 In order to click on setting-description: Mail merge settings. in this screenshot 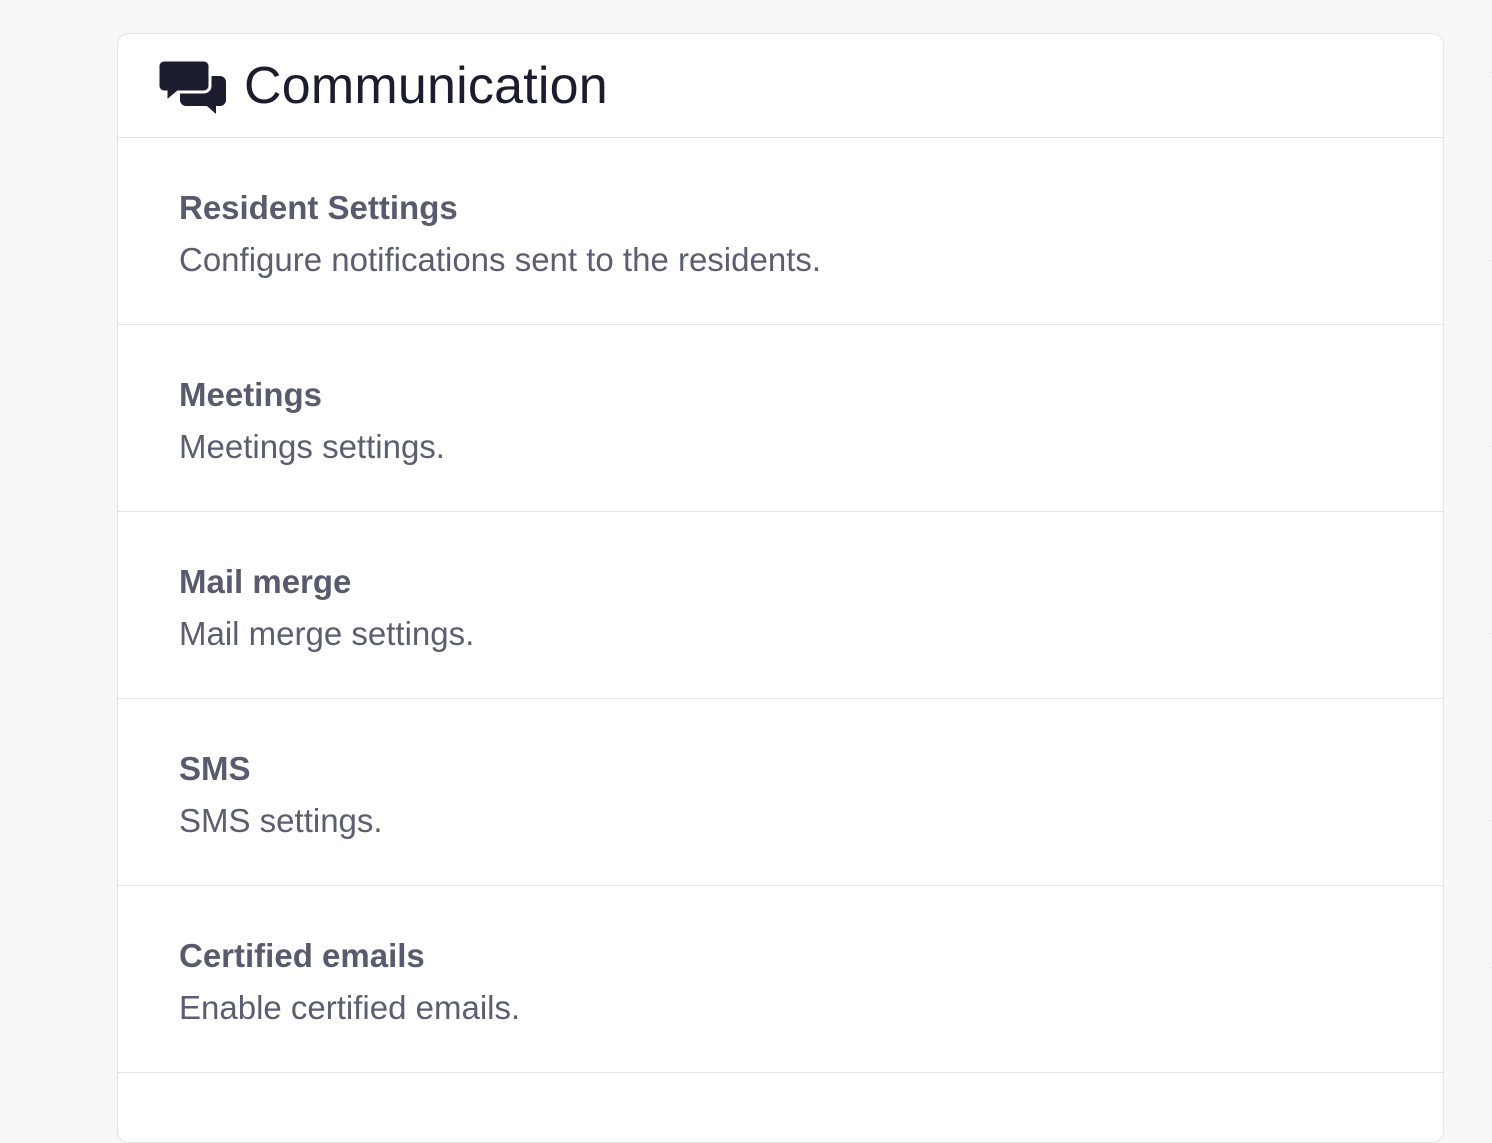, I will do `click(327, 633)`.